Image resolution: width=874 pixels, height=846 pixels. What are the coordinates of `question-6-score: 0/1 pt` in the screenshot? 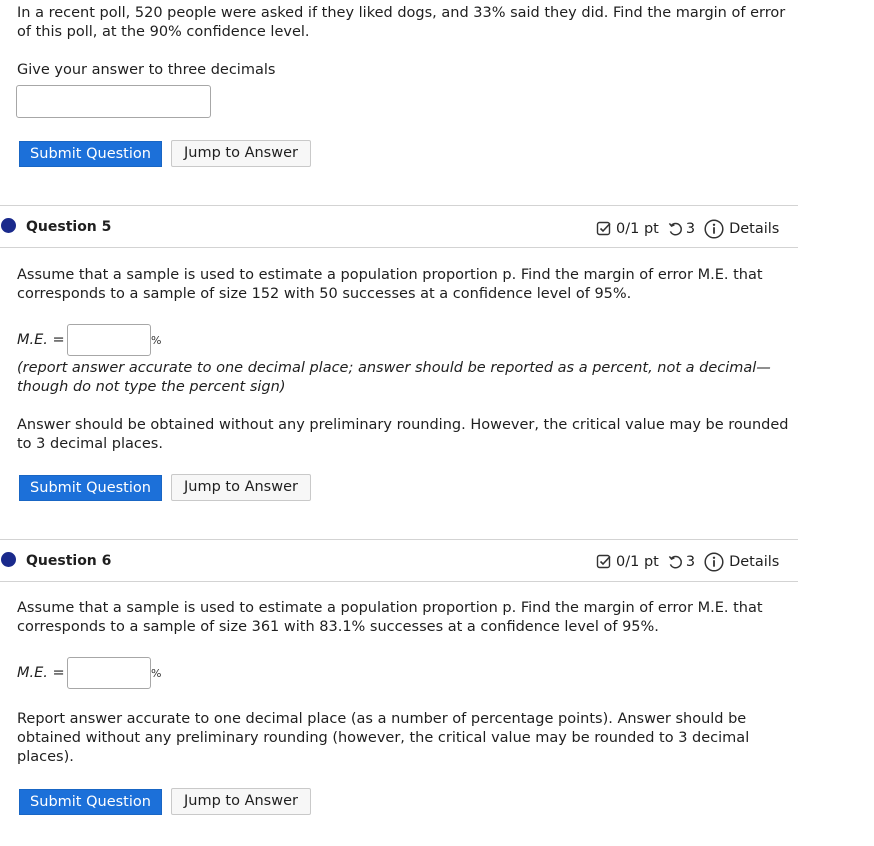 It's located at (637, 562).